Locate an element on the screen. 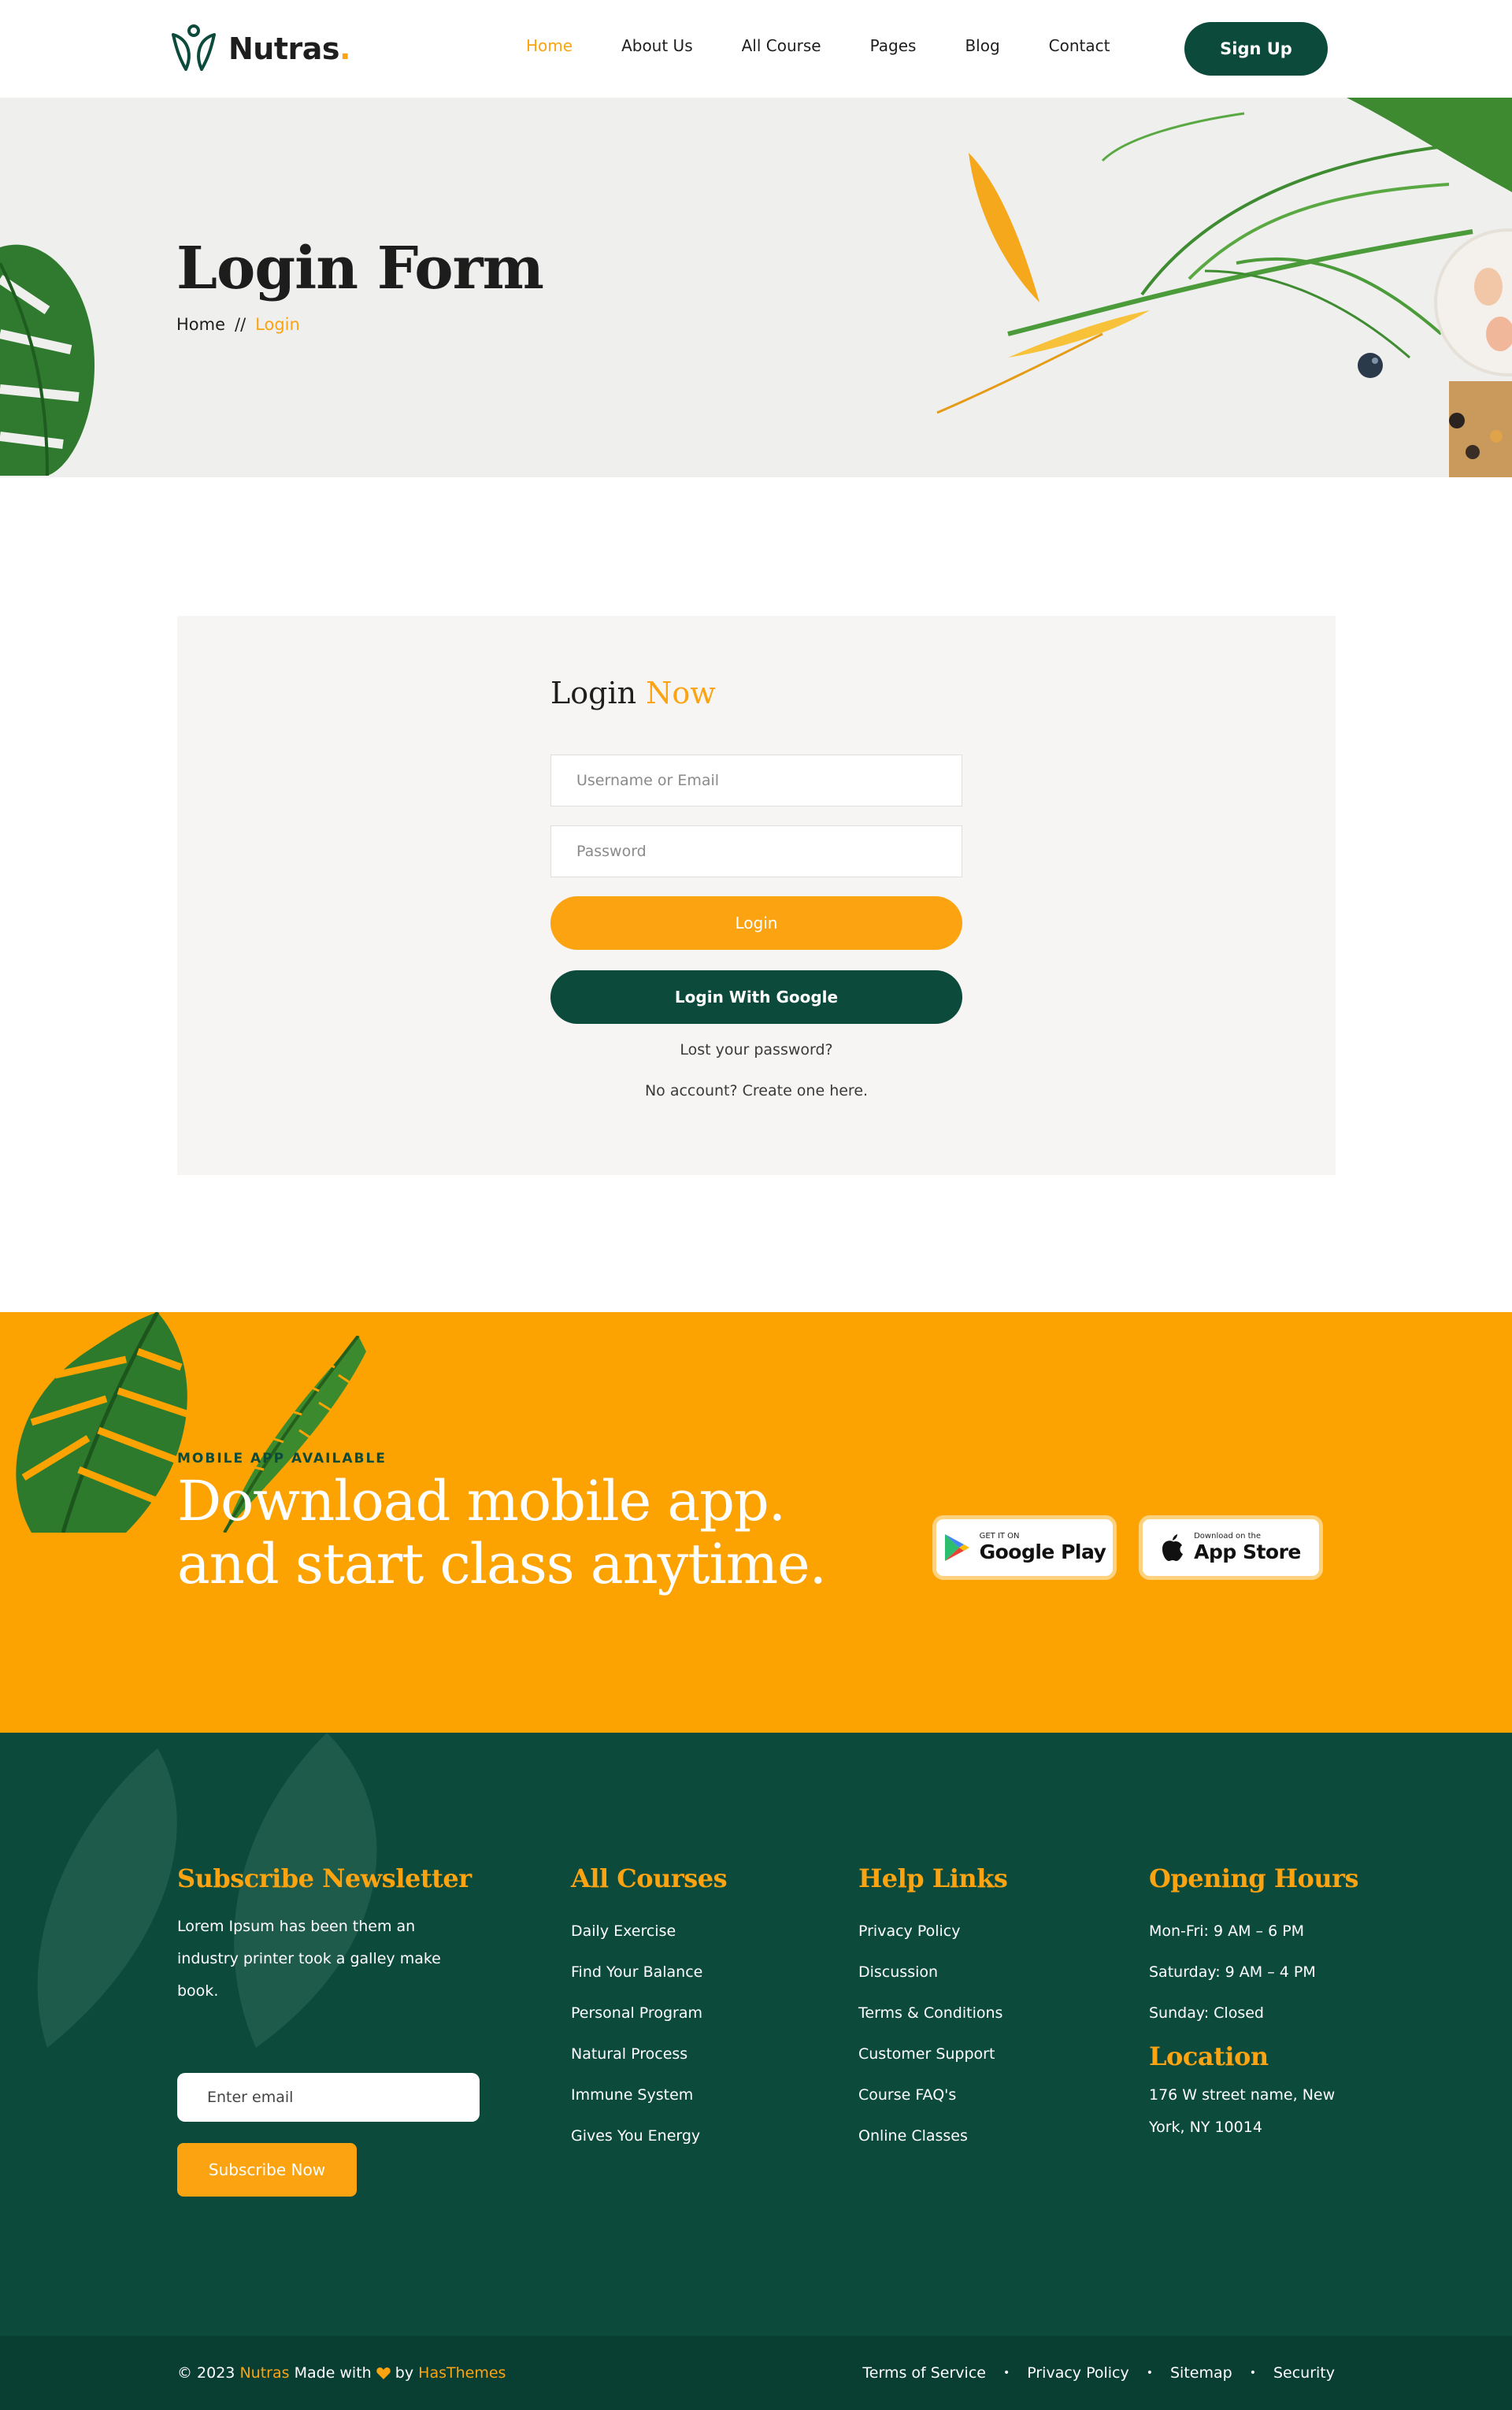 The width and height of the screenshot is (1512, 2410). login-with-google-button: Login With Google is located at coordinates (756, 997).